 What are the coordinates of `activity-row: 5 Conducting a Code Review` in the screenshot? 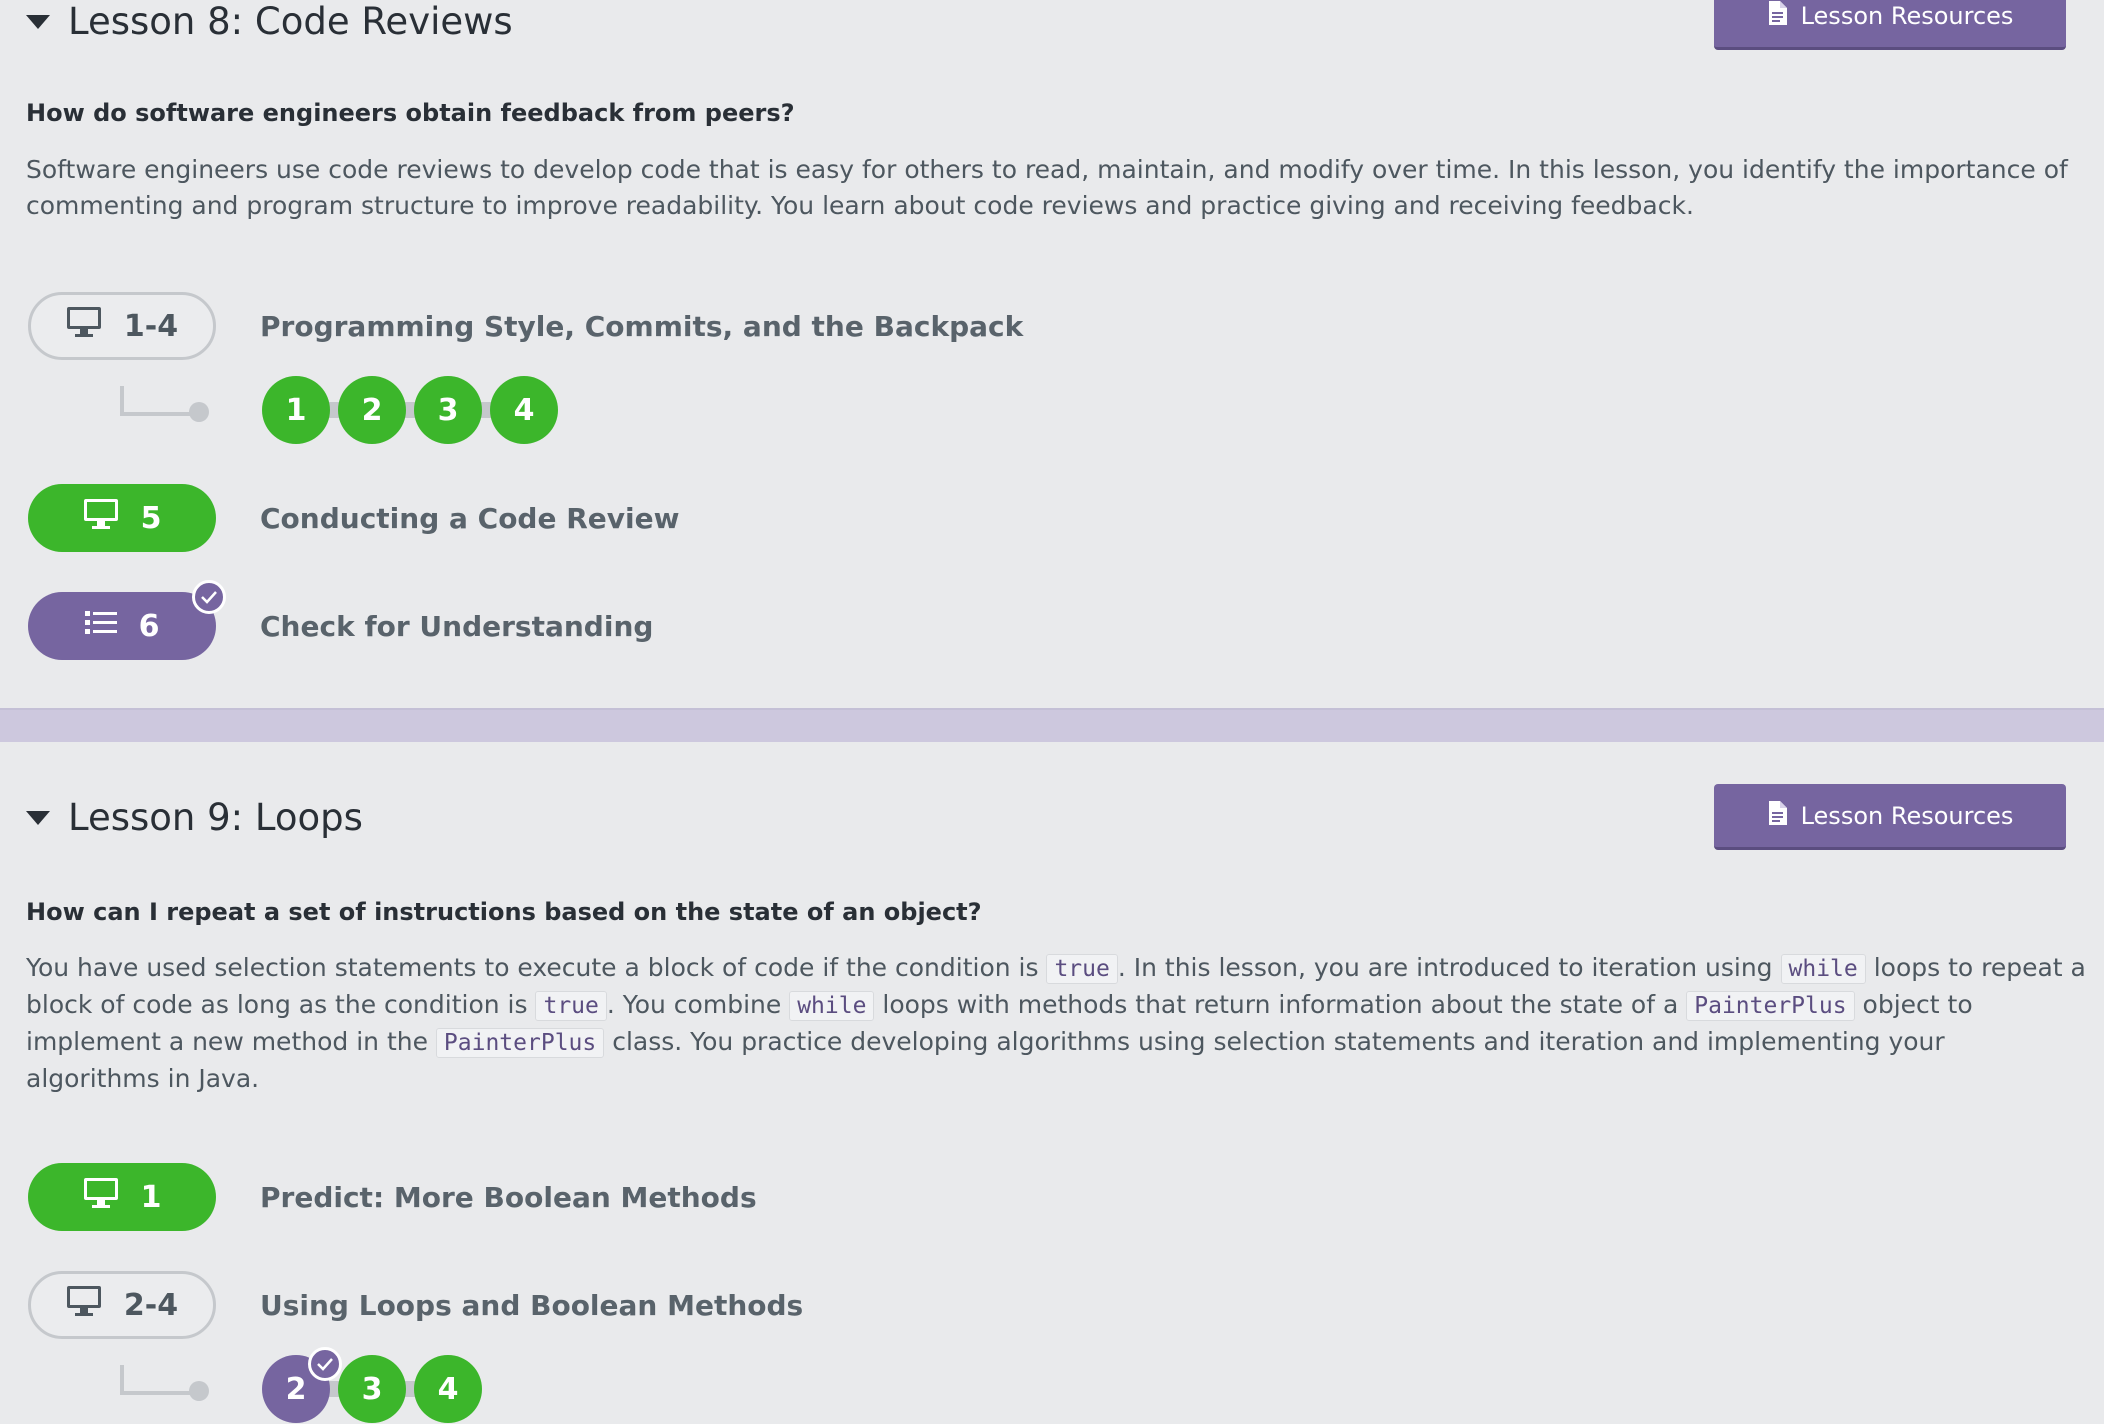 It's located at (353, 518).